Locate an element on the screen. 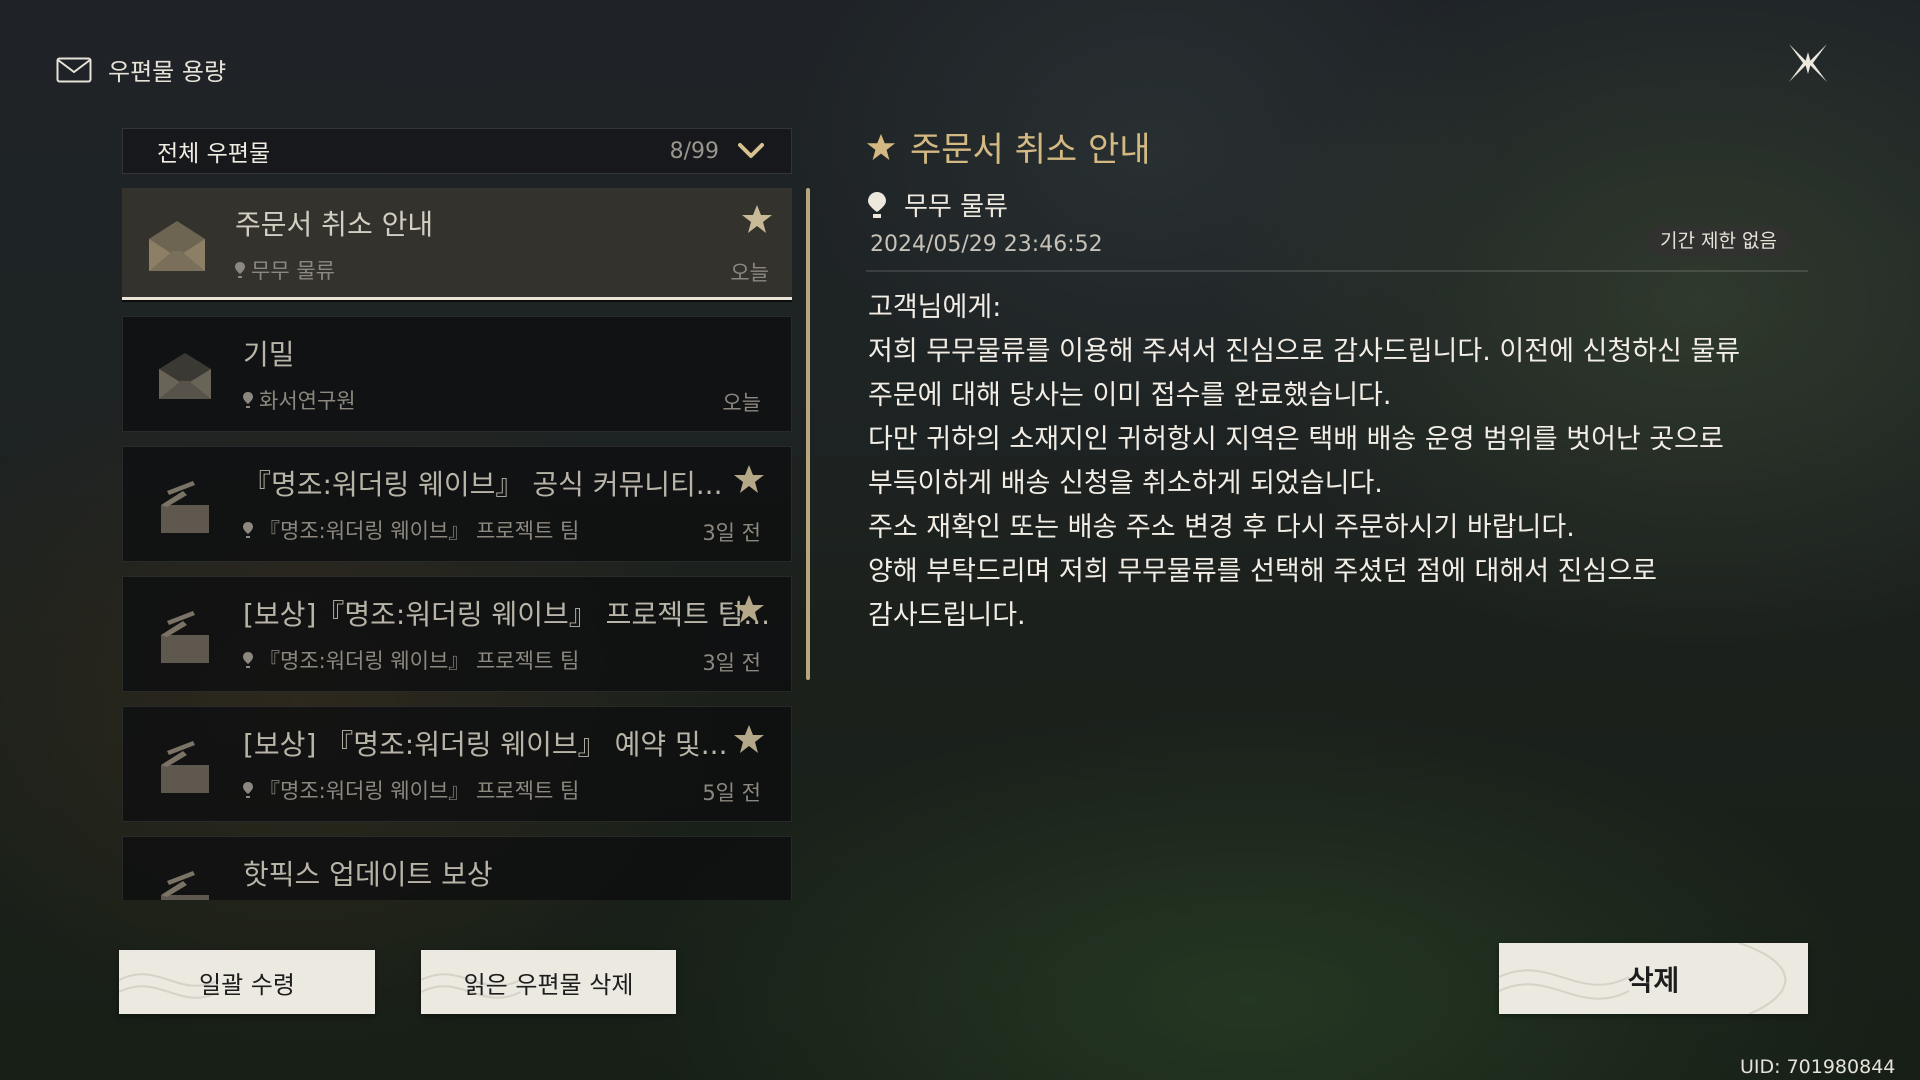  body-line: 감사드립니다. is located at coordinates (947, 615).